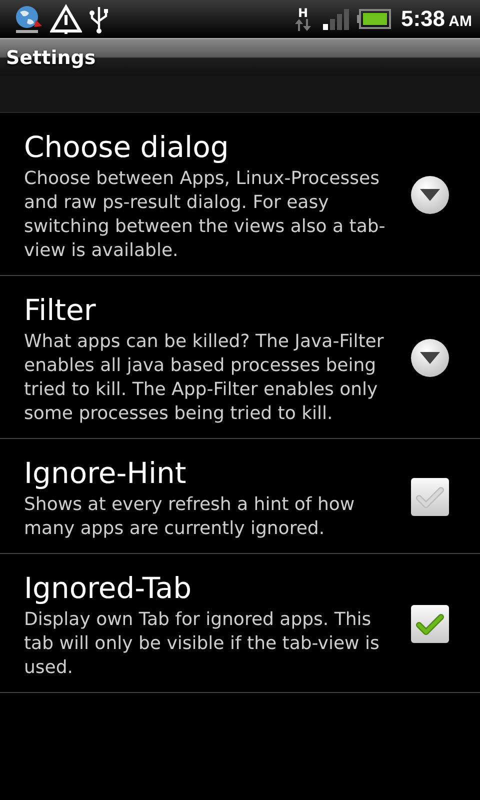 The height and width of the screenshot is (800, 480). What do you see at coordinates (374, 19) in the screenshot?
I see `battery-icon` at bounding box center [374, 19].